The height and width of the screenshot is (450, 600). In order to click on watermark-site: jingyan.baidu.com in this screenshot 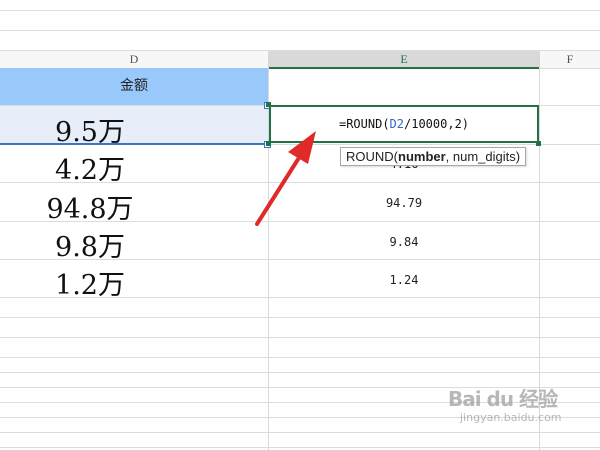, I will do `click(511, 417)`.